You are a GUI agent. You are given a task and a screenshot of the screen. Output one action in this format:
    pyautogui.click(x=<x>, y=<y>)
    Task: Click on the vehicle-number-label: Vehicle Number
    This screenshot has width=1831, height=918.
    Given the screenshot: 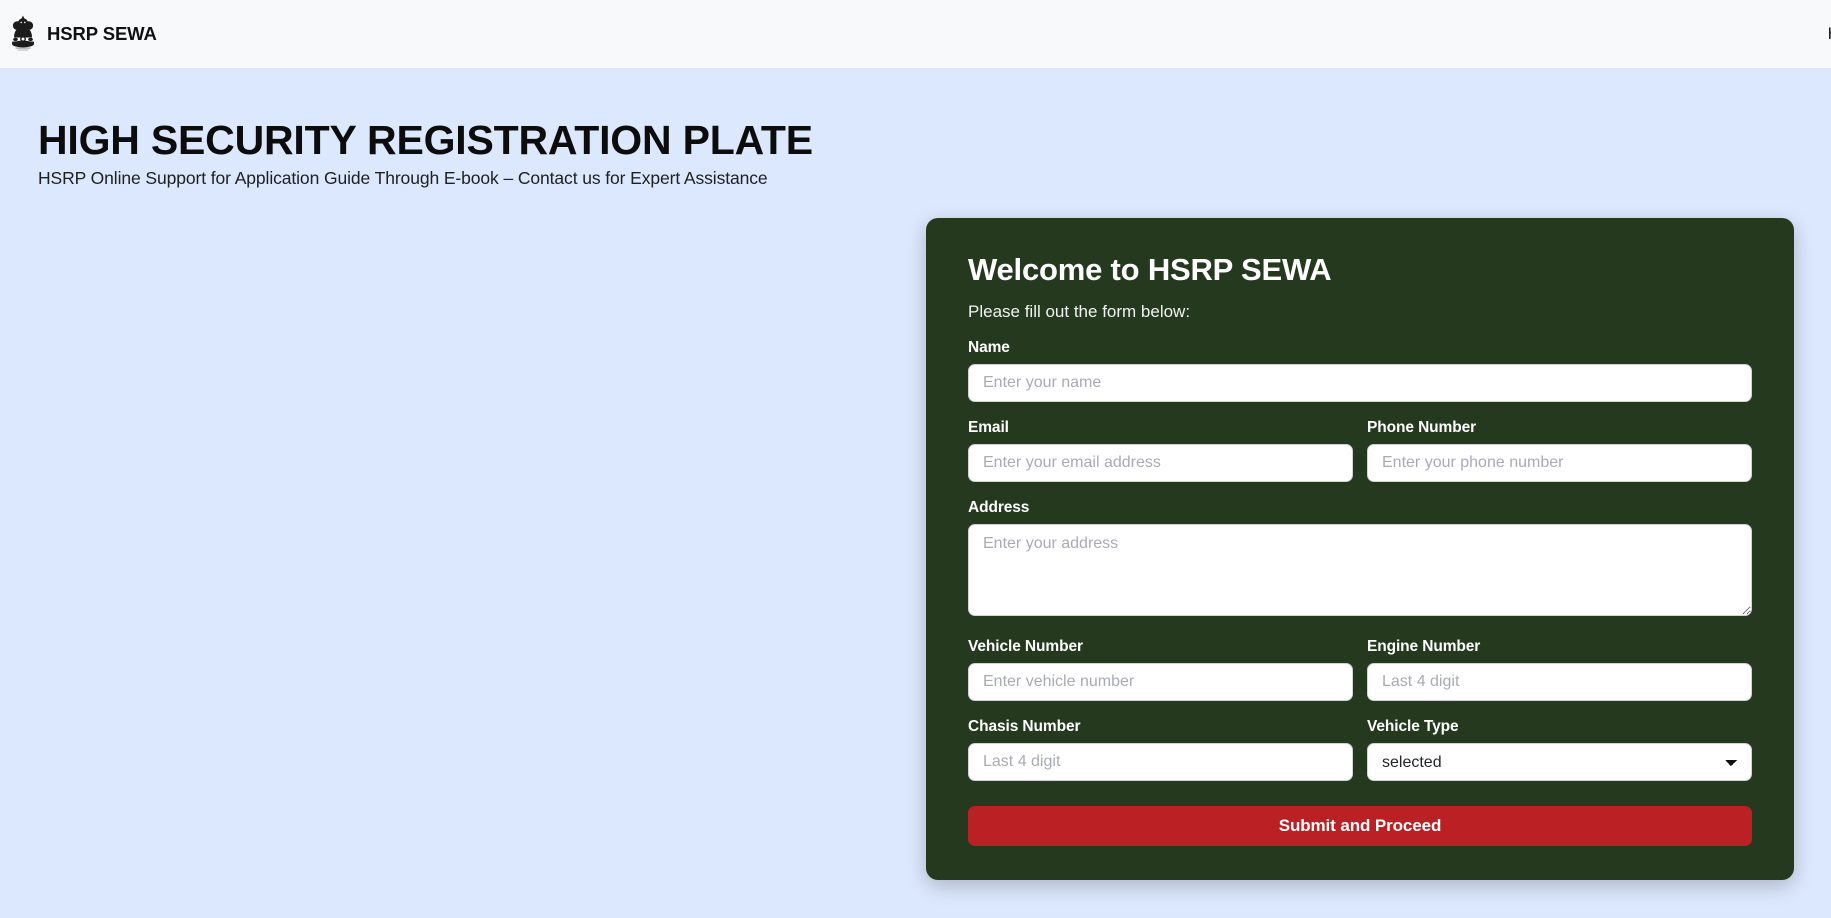 What is the action you would take?
    pyautogui.click(x=1025, y=646)
    